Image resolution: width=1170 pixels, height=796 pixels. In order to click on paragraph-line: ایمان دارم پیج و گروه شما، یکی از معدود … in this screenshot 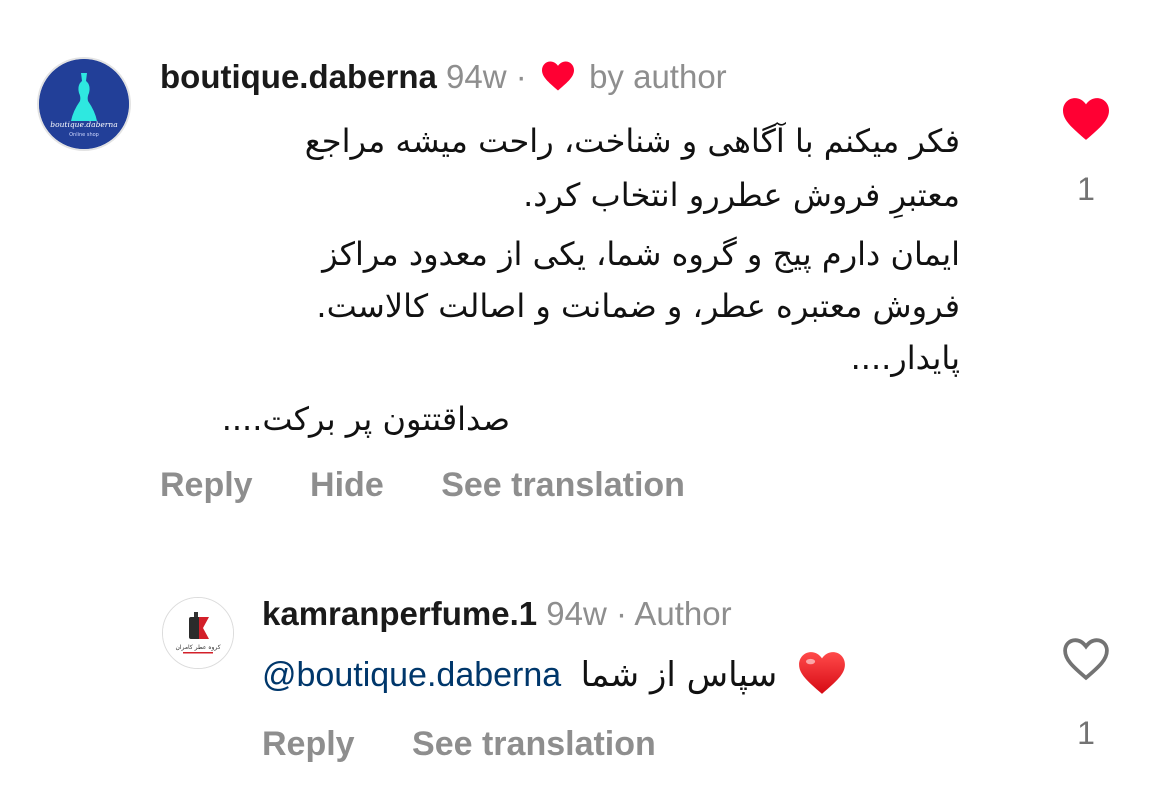, I will do `click(641, 254)`.